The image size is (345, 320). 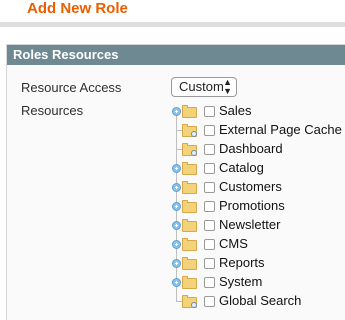 What do you see at coordinates (252, 205) in the screenshot?
I see `tree-item-label: Promotions` at bounding box center [252, 205].